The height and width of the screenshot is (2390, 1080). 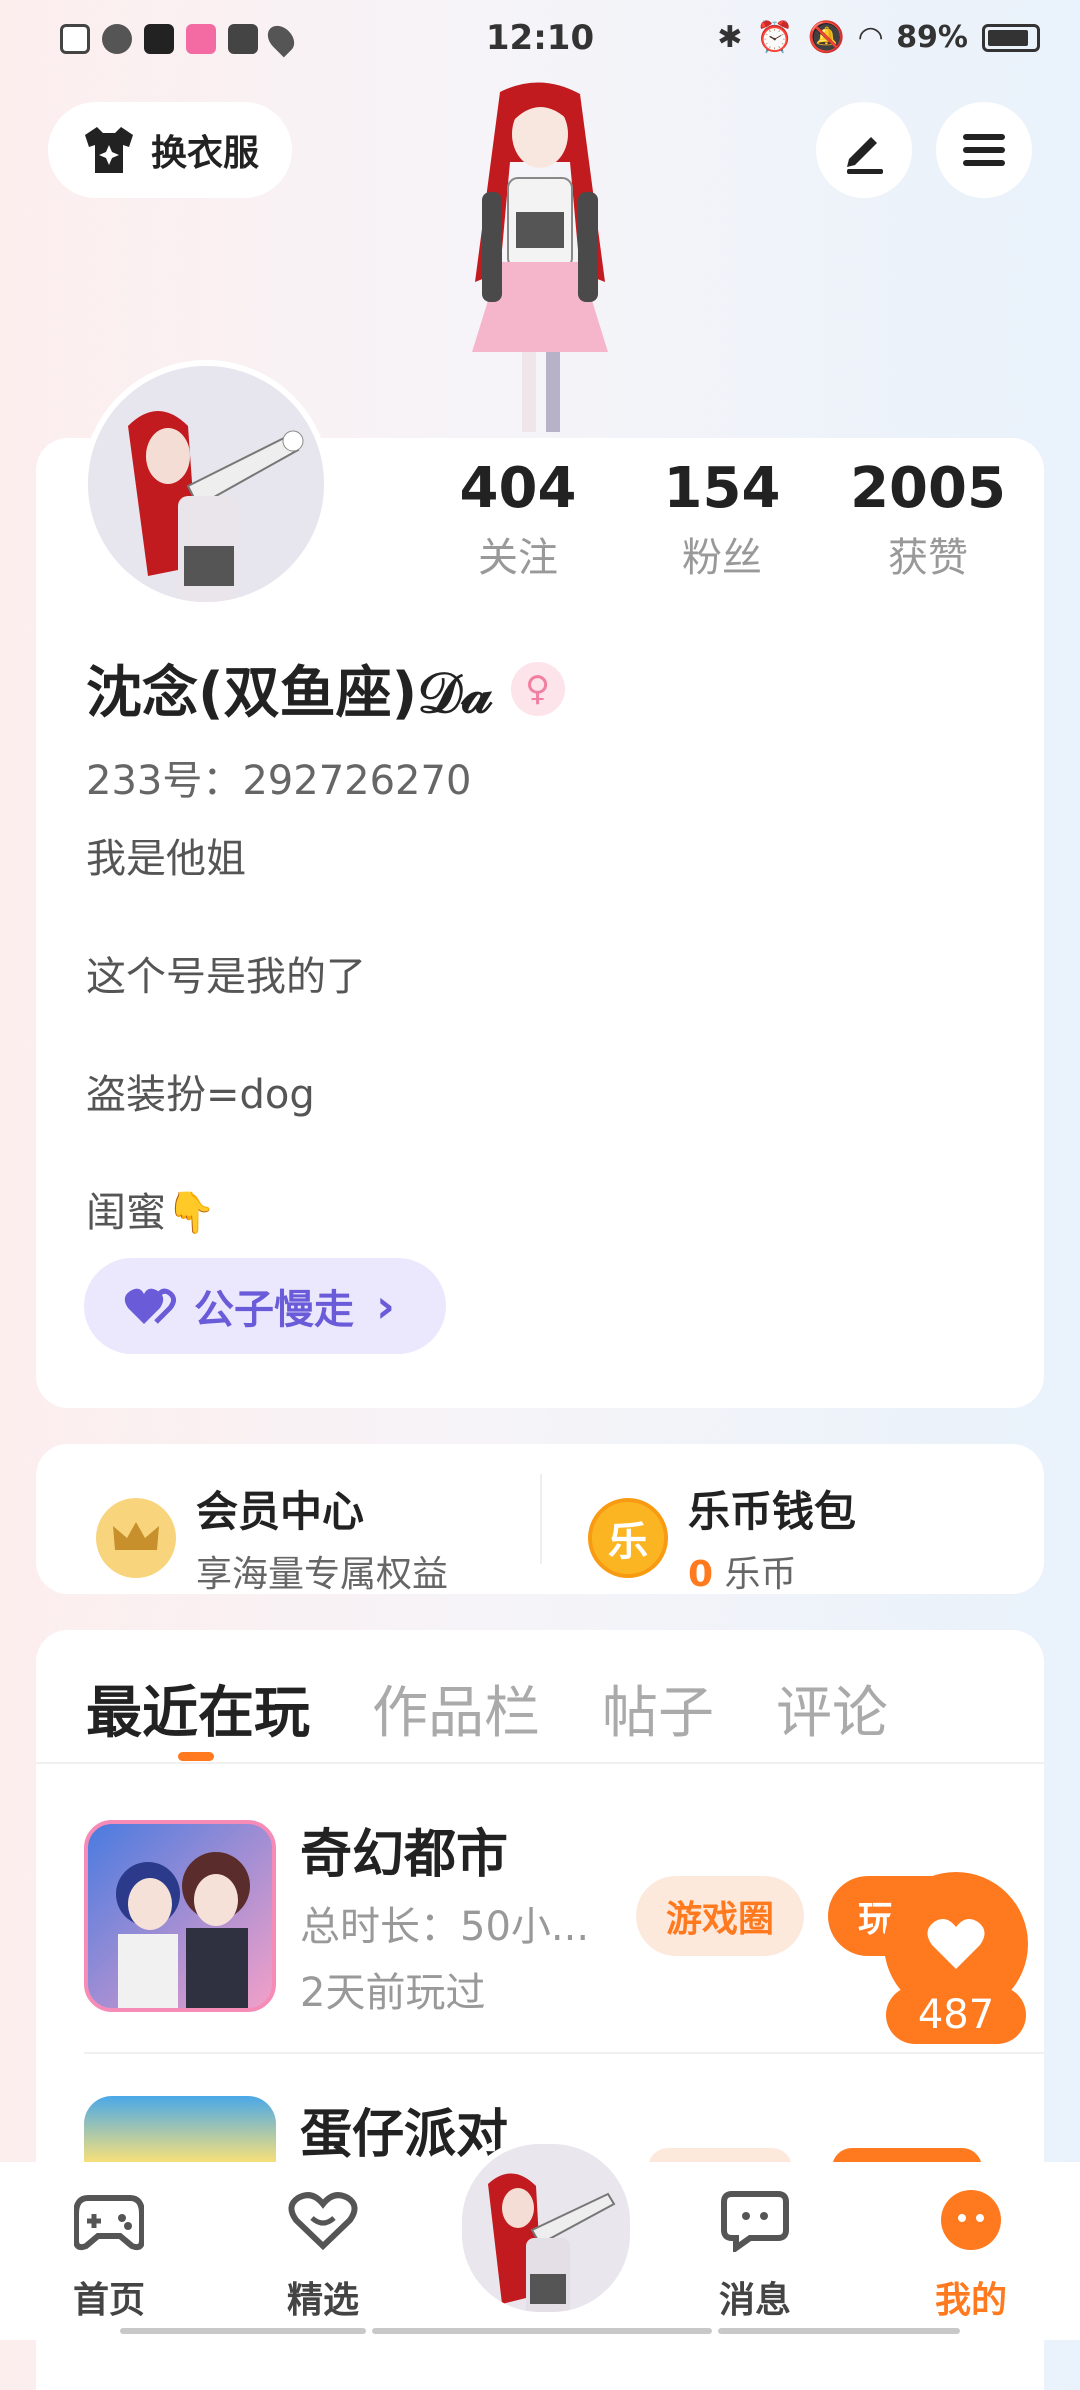 I want to click on battery-icon, so click(x=1011, y=37).